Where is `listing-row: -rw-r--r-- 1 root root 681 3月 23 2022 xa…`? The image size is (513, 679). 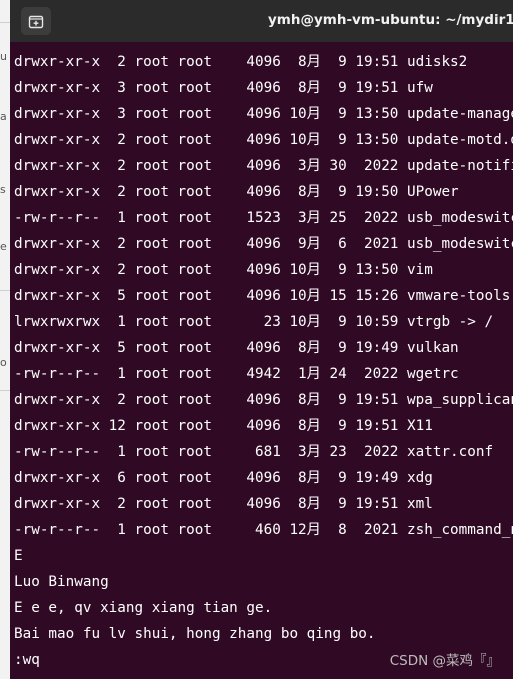 listing-row: -rw-r--r-- 1 root root 681 3月 23 2022 xa… is located at coordinates (254, 452).